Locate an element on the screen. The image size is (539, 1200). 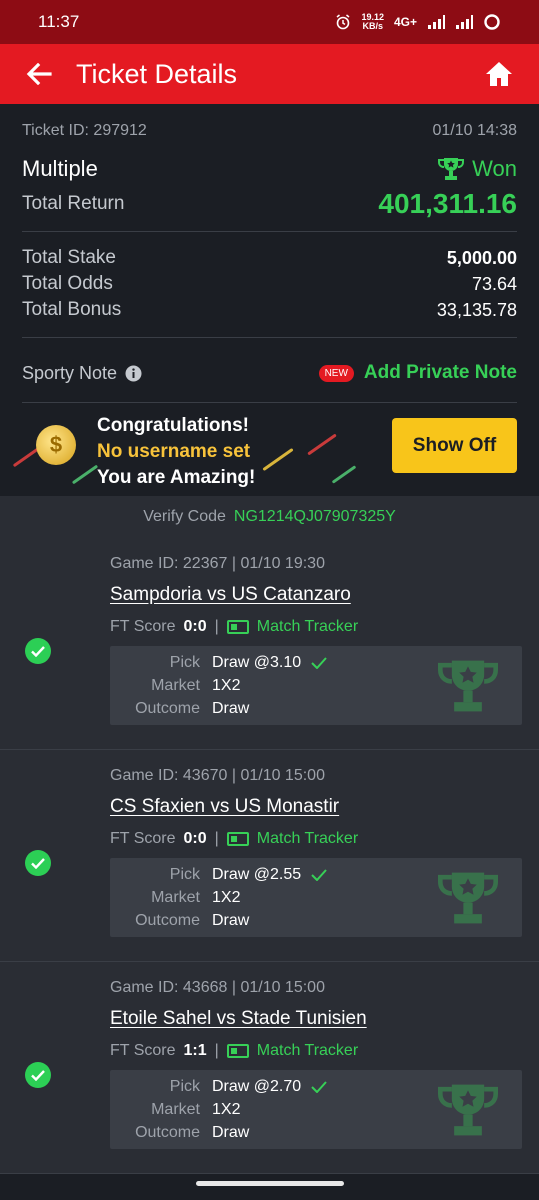
bet-type: Multiple is located at coordinates (60, 168).